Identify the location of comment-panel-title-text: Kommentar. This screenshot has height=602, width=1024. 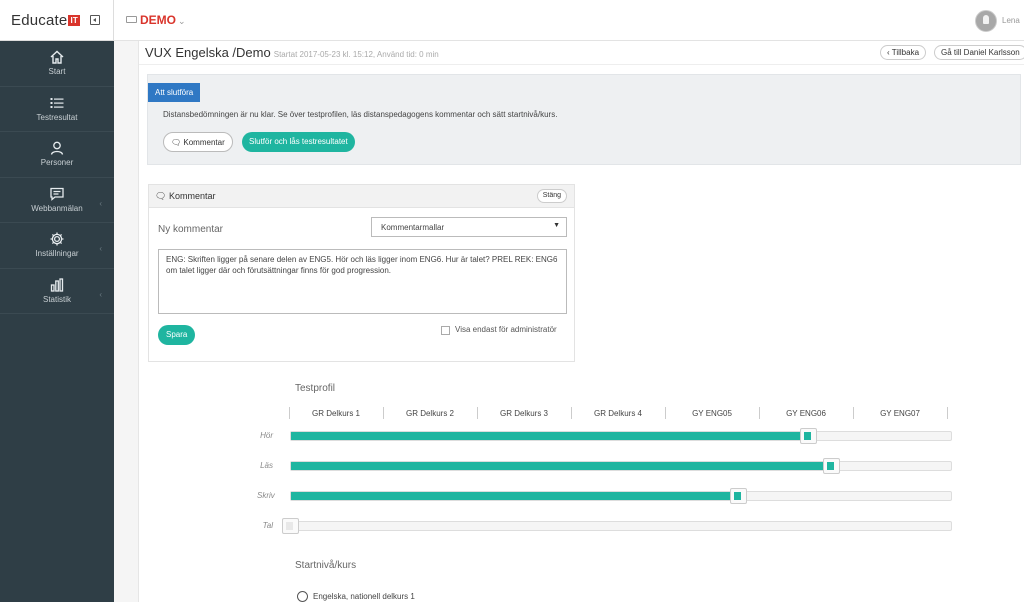
(192, 196).